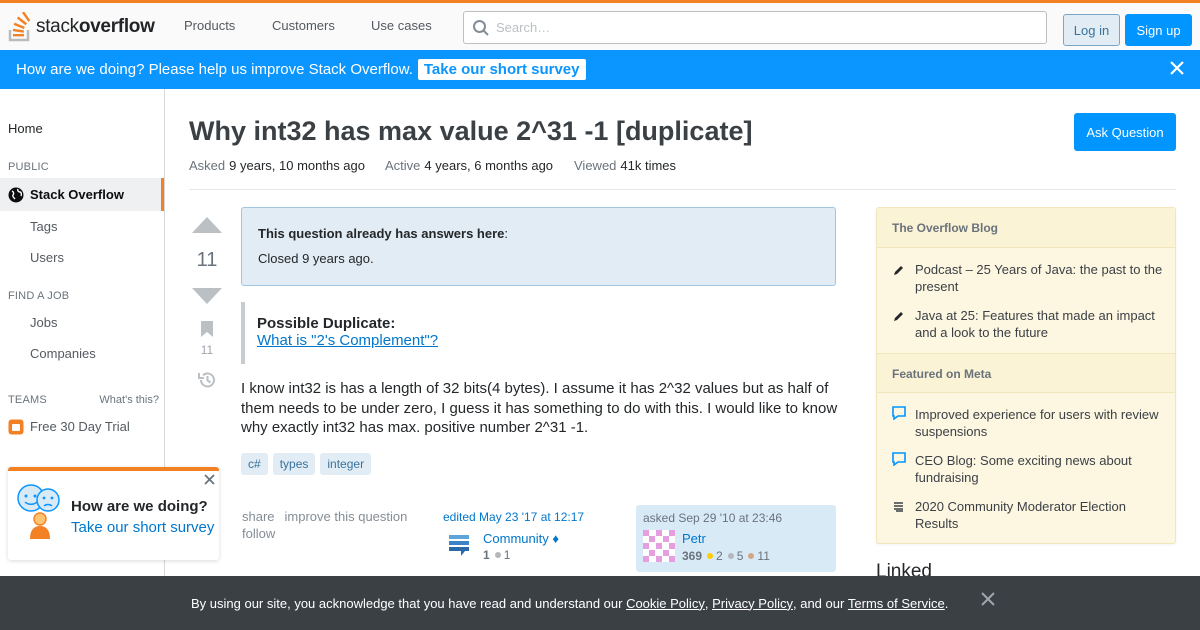 This screenshot has height=630, width=1200. I want to click on tag-list: c# types integer, so click(306, 464).